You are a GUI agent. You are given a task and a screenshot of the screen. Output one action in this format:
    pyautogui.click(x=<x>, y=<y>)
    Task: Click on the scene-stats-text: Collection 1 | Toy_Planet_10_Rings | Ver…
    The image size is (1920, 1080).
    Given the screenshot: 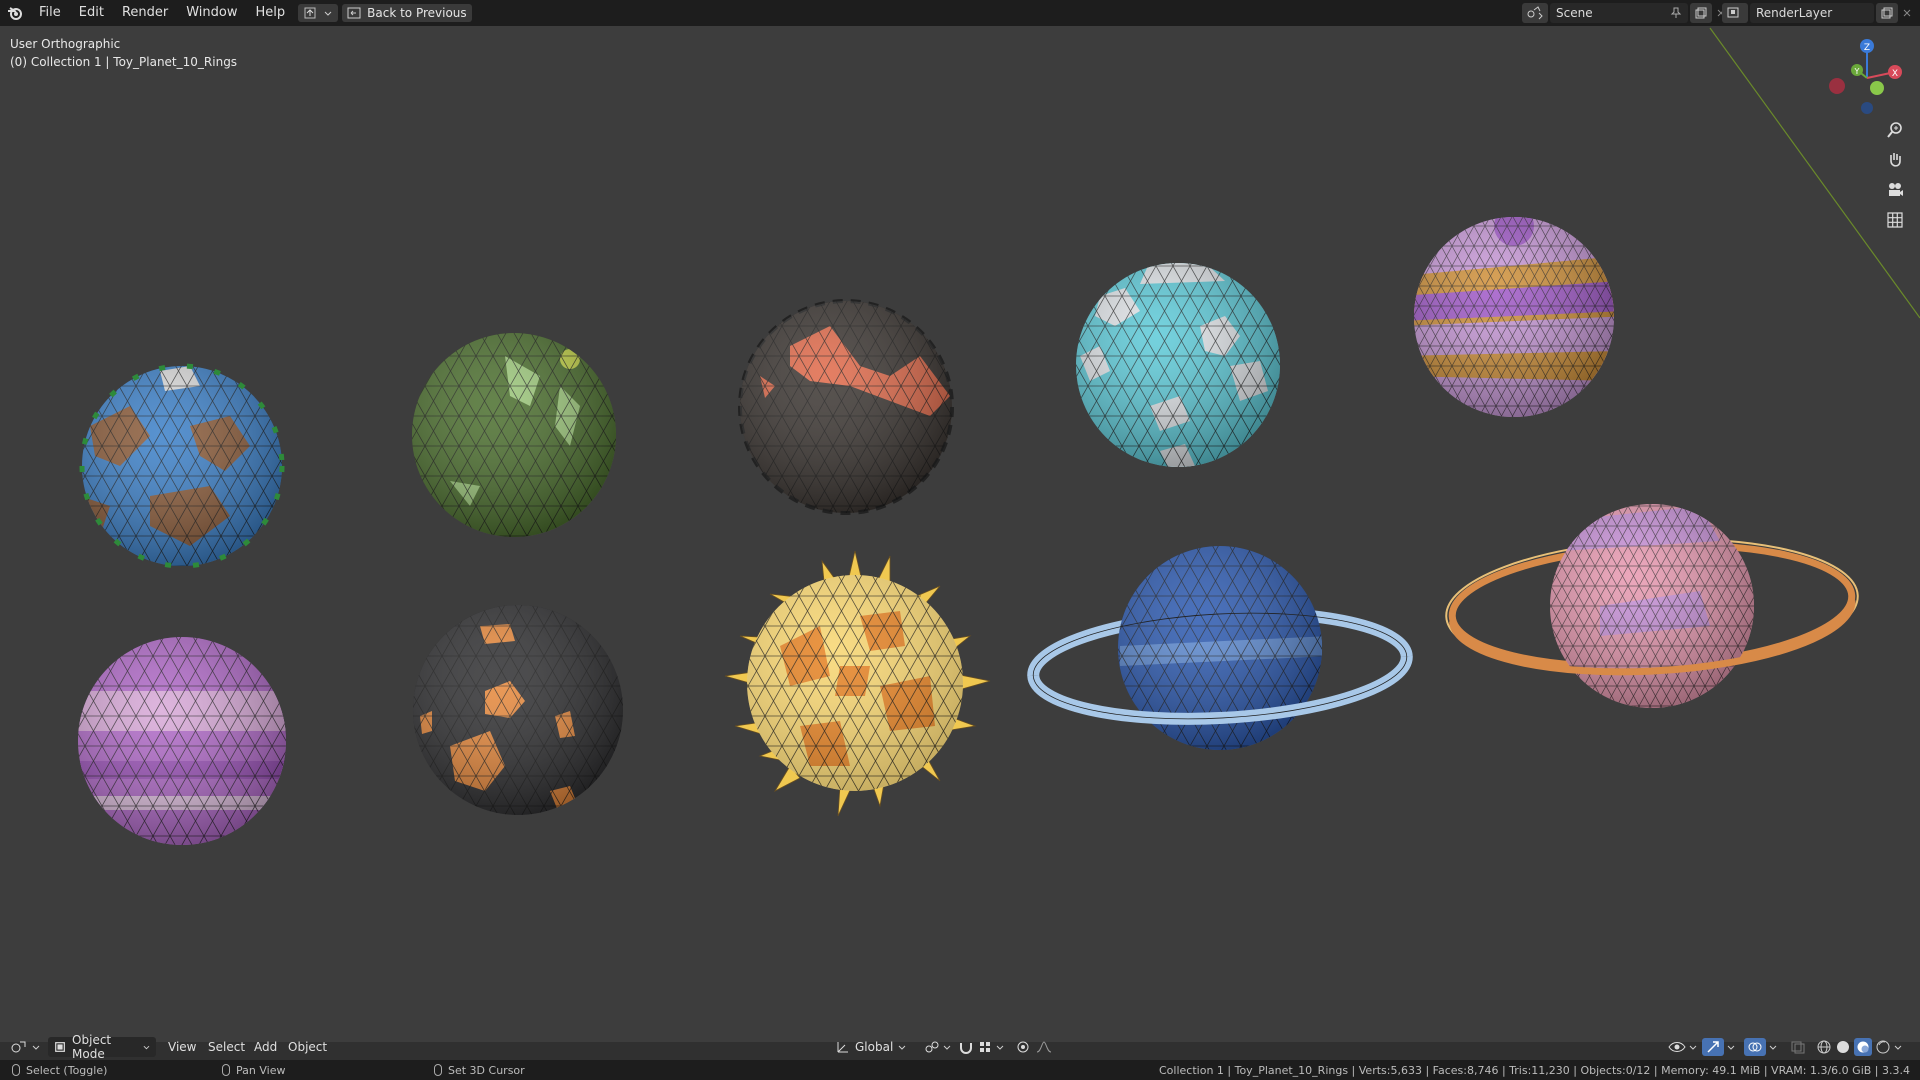 What is the action you would take?
    pyautogui.click(x=1534, y=1070)
    